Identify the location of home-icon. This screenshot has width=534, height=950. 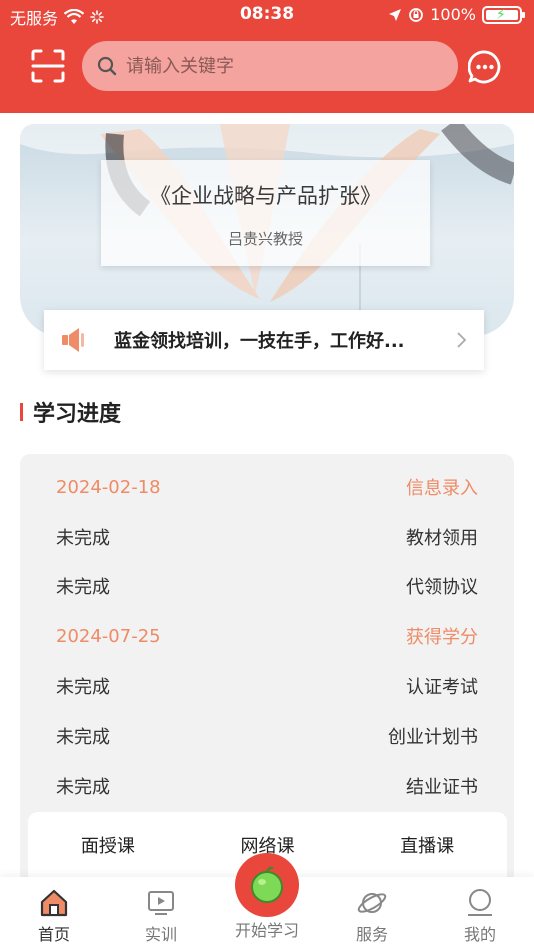
(54, 903).